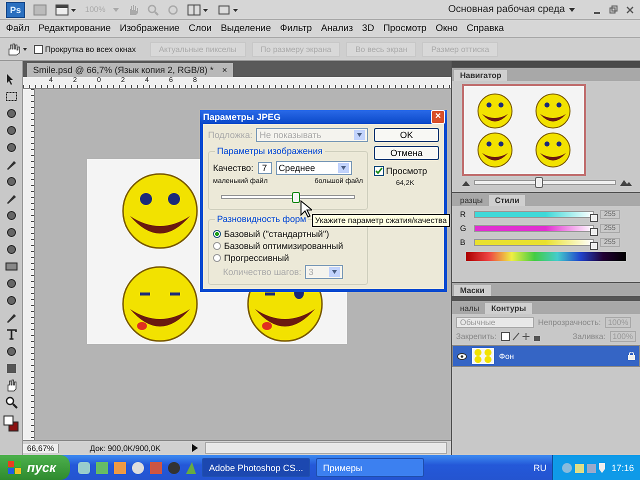 The image size is (640, 480). I want to click on start-button: пуск, so click(35, 467).